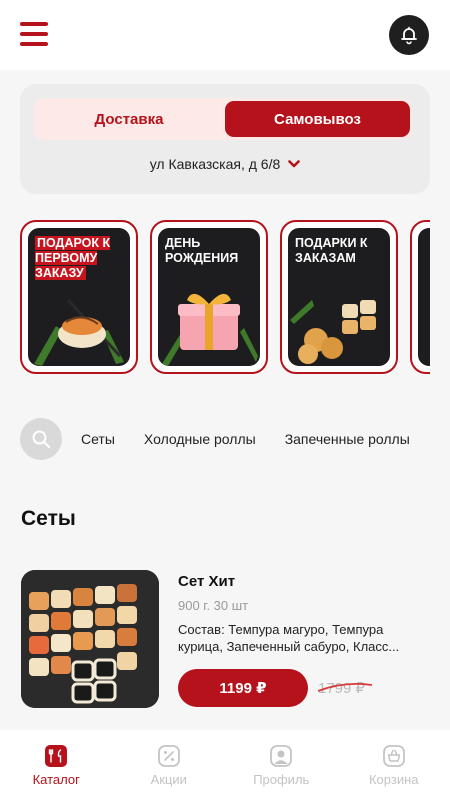 The width and height of the screenshot is (450, 800). Describe the element at coordinates (79, 332) in the screenshot. I see `roll-image` at that location.